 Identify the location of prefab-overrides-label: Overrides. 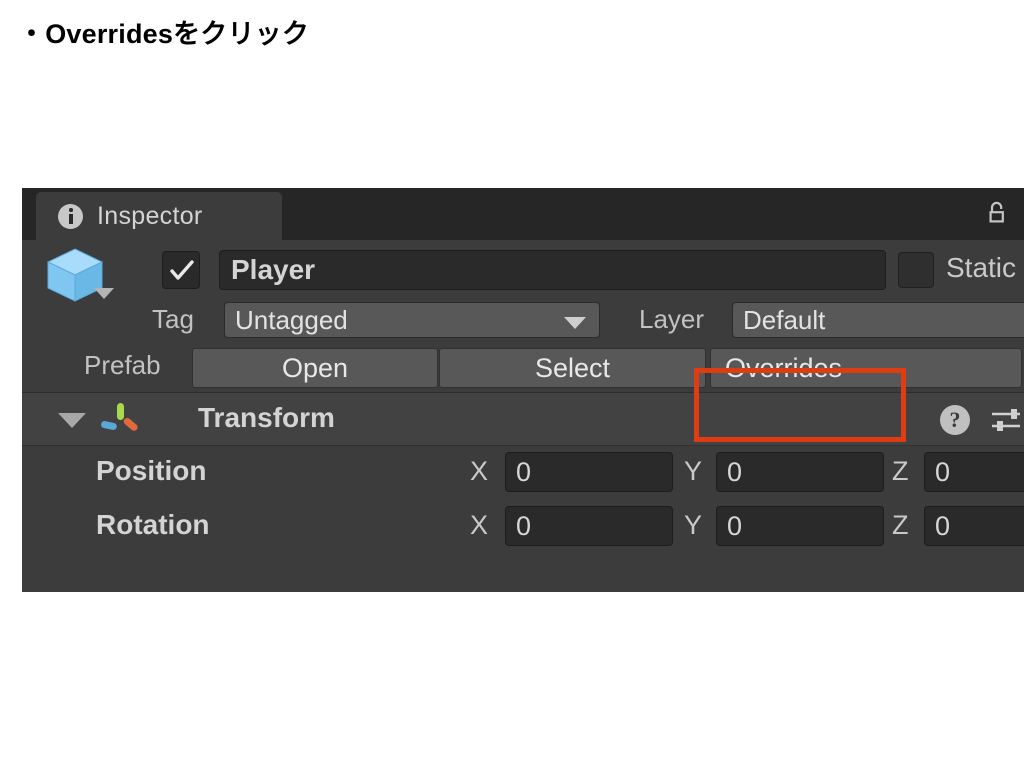
(784, 367).